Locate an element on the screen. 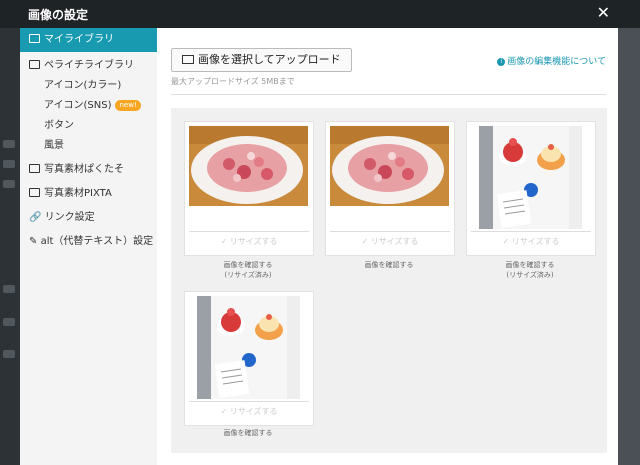 This screenshot has height=465, width=640. sidebar-item-pixta: 写真素材PIXTA is located at coordinates (88, 194).